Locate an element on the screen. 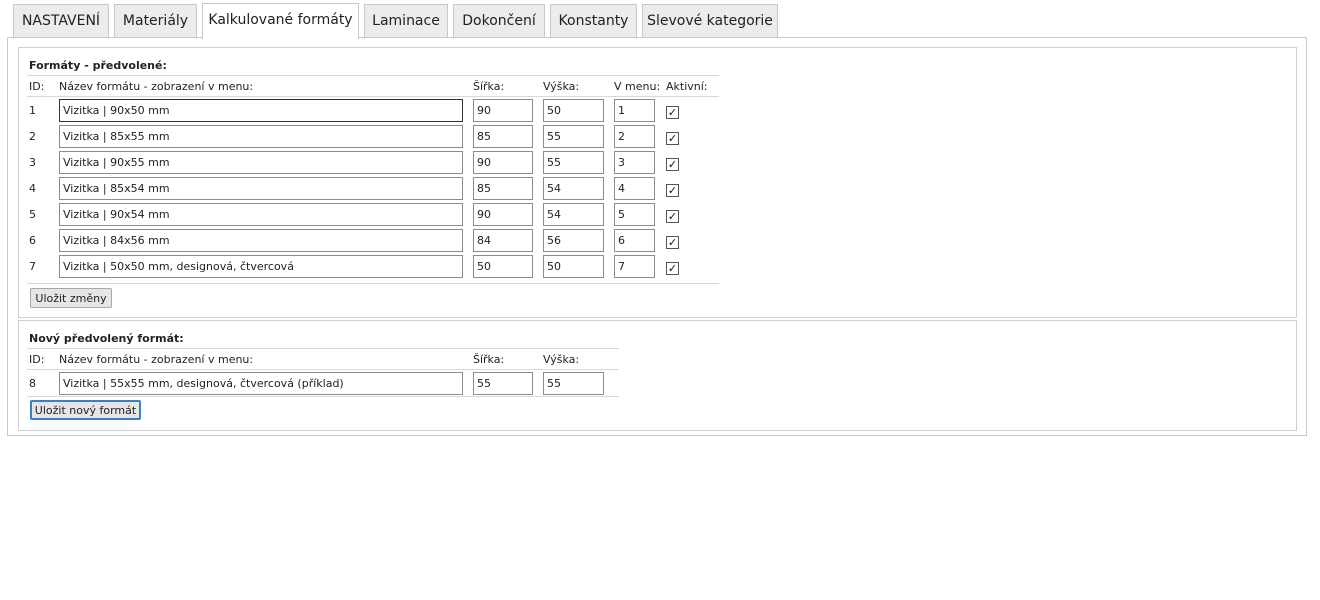 Image resolution: width=1320 pixels, height=600 pixels. row-id: 6 is located at coordinates (32, 240).